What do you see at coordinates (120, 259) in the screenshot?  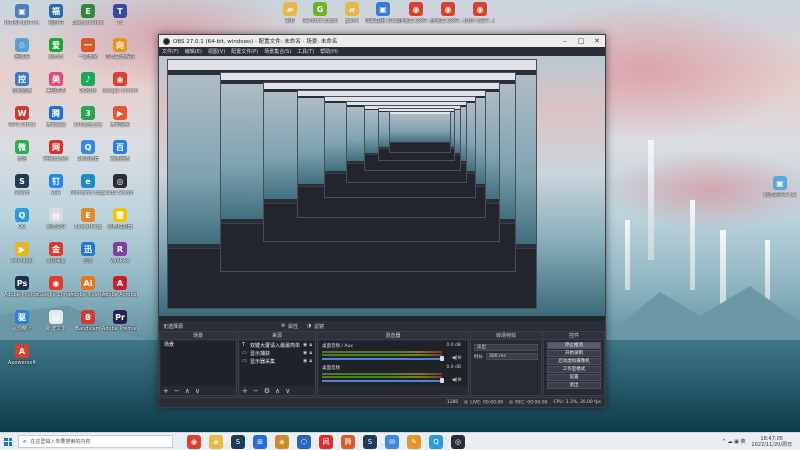 I see `desktop-icon: R WinRAR` at bounding box center [120, 259].